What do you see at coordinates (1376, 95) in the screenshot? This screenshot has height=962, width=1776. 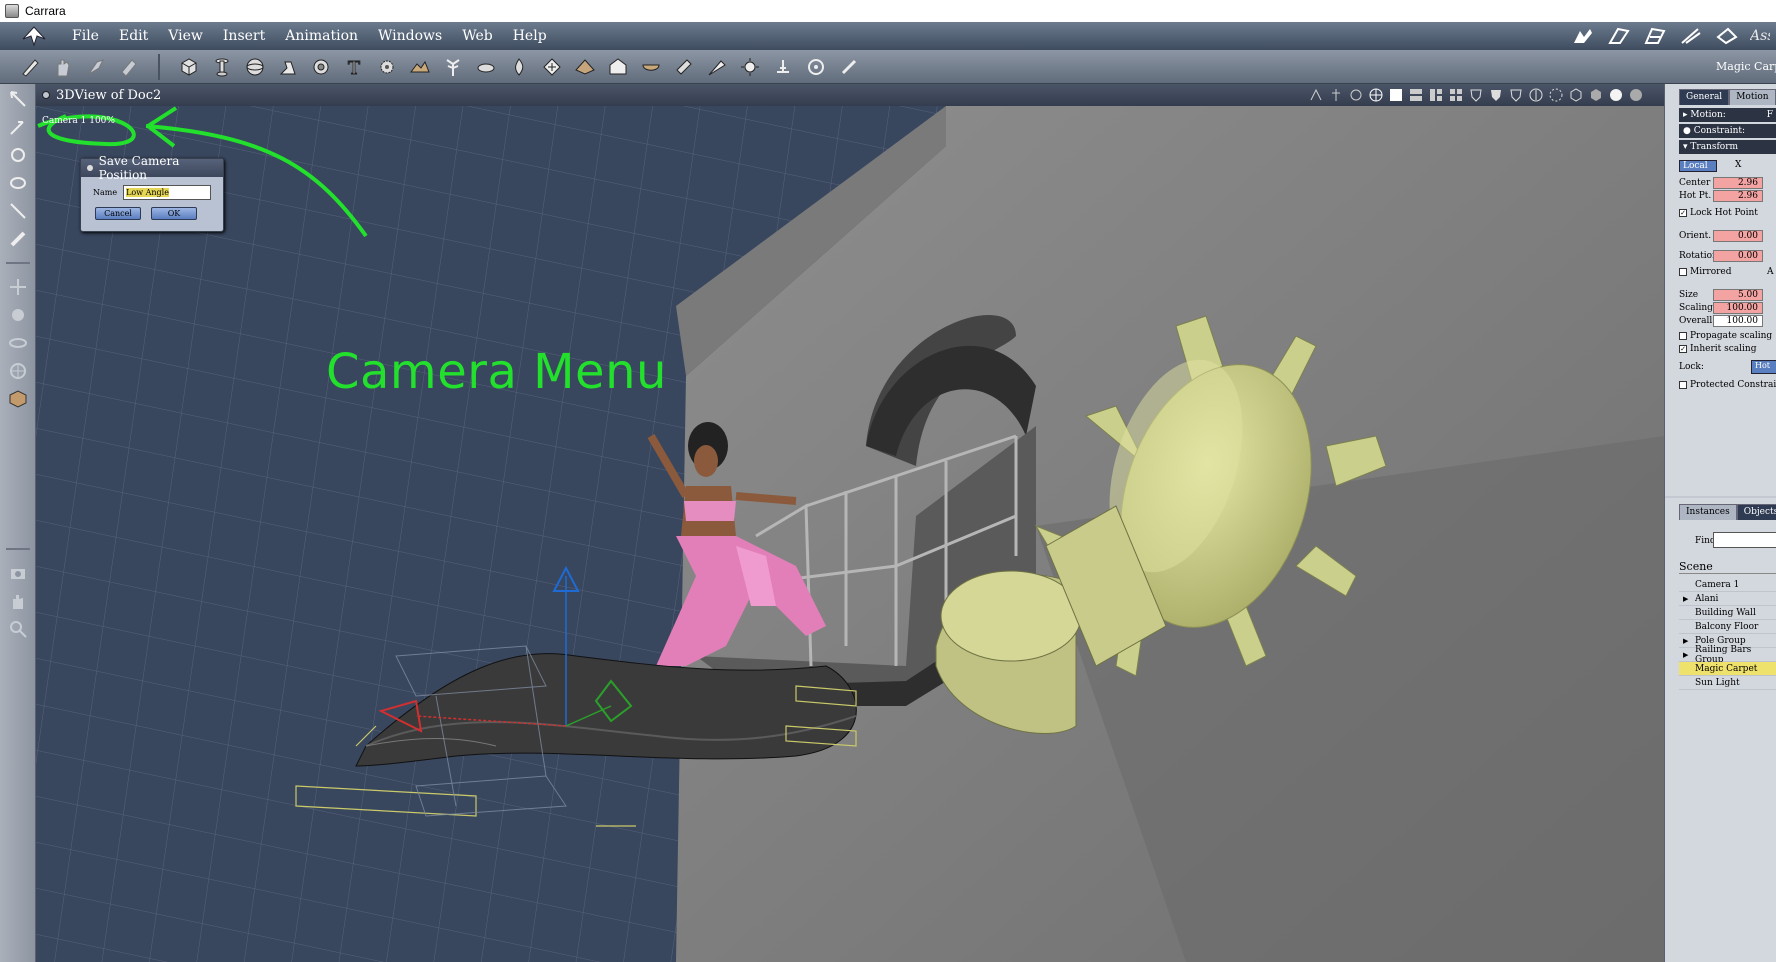 I see `crosshair-icon` at bounding box center [1376, 95].